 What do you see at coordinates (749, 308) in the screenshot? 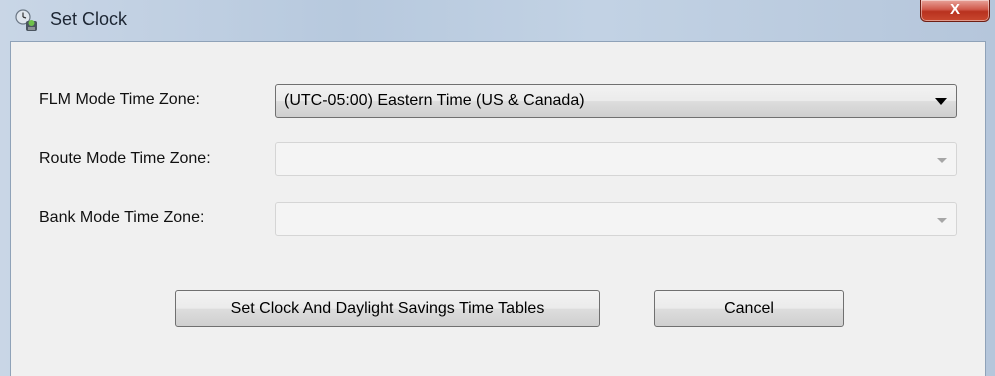
I see `cancel-button: Cancel` at bounding box center [749, 308].